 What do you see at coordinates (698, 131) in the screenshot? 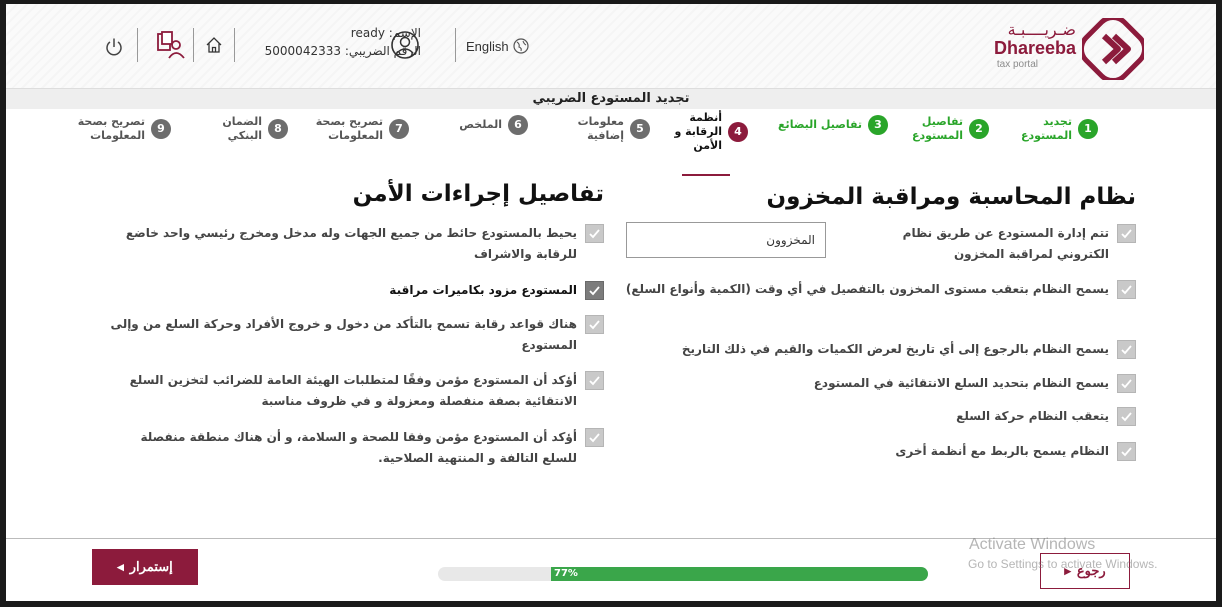
I see `step-label: أنظمة الرقابة و الأمن` at bounding box center [698, 131].